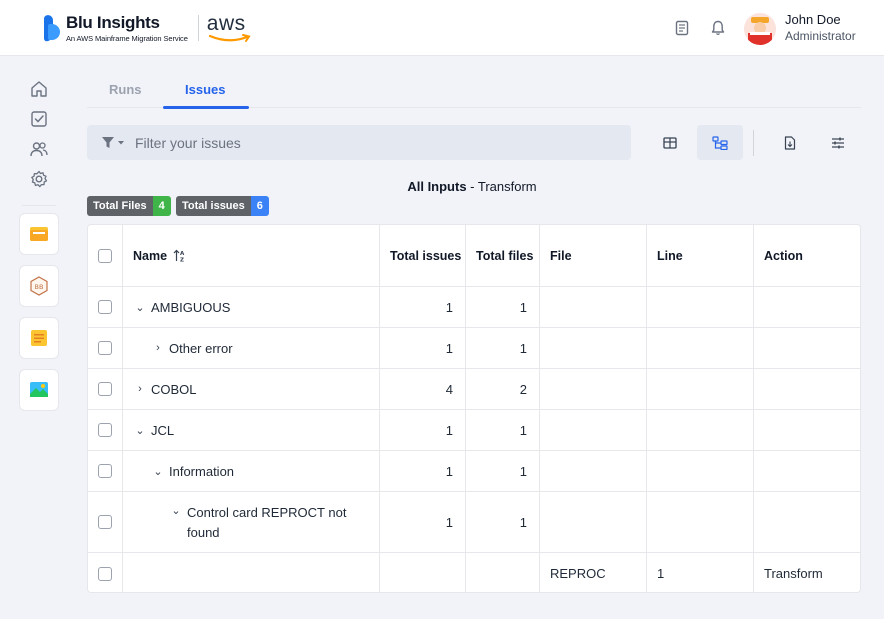 This screenshot has height=619, width=884. What do you see at coordinates (578, 573) in the screenshot?
I see `row-file: REPROC` at bounding box center [578, 573].